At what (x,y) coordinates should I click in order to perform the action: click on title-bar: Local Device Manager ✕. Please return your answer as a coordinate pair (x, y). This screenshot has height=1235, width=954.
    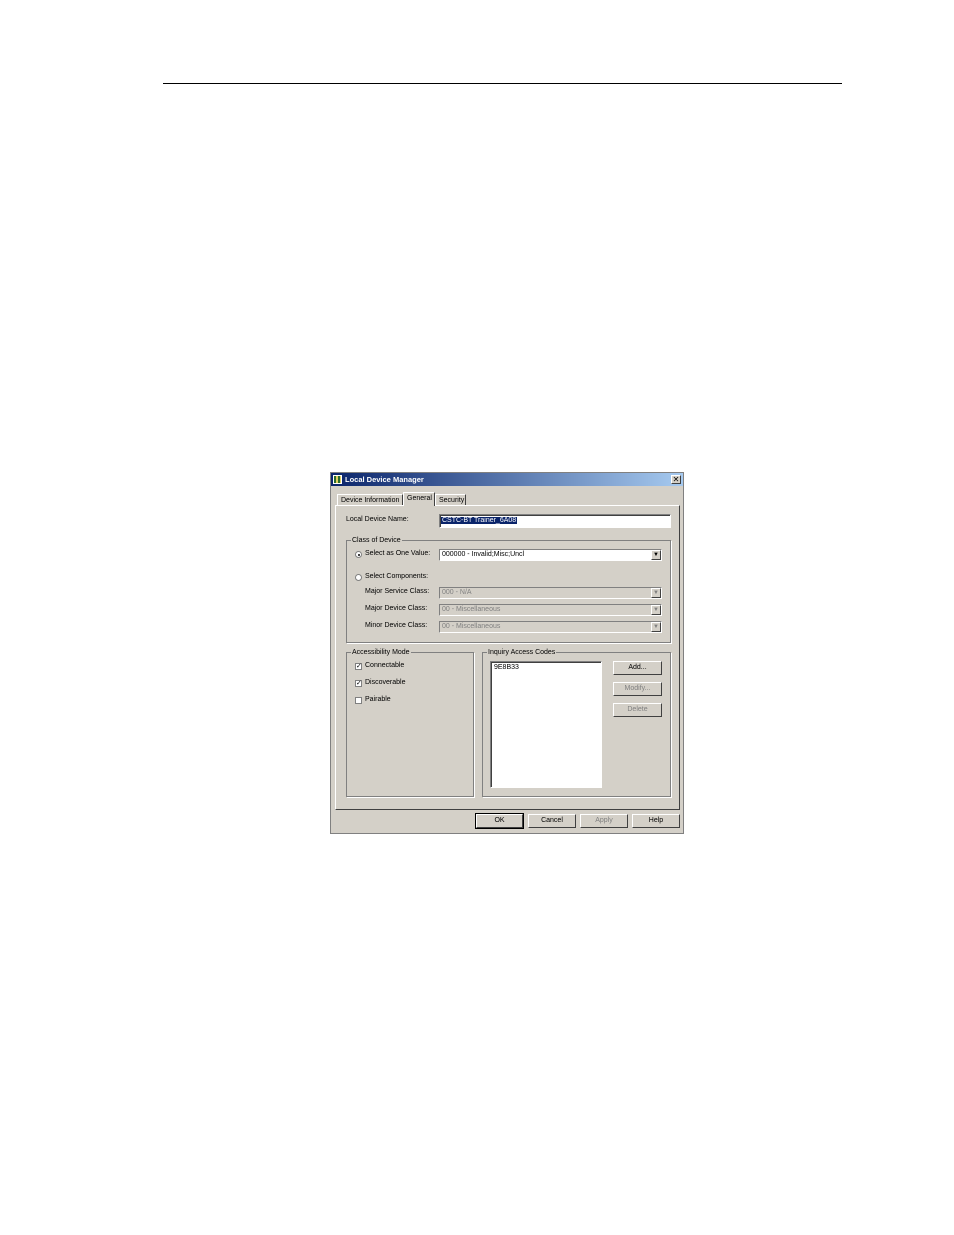
    Looking at the image, I should click on (507, 479).